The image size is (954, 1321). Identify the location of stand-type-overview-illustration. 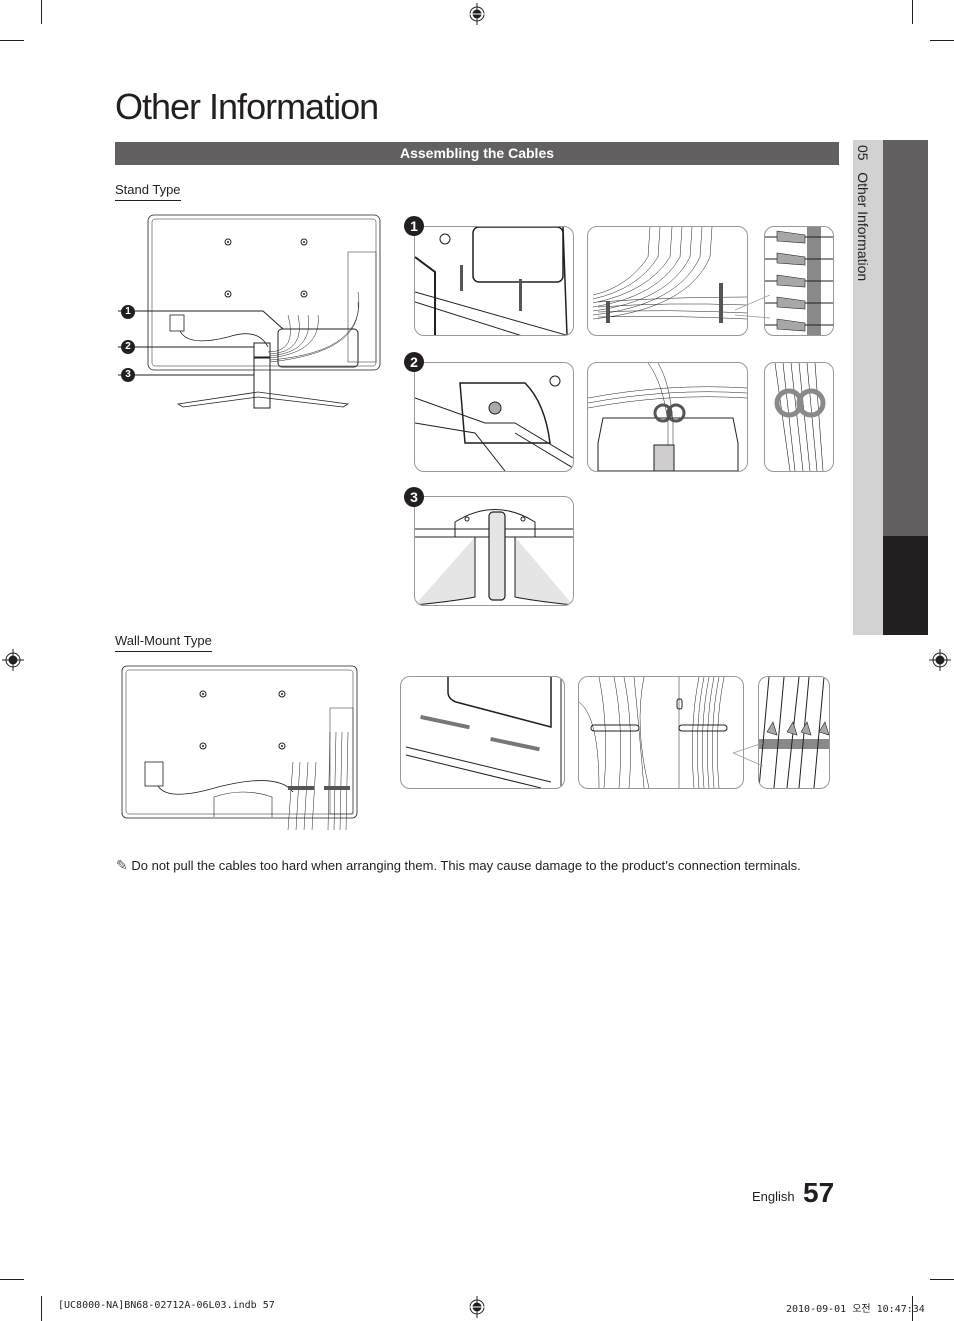
(249, 311).